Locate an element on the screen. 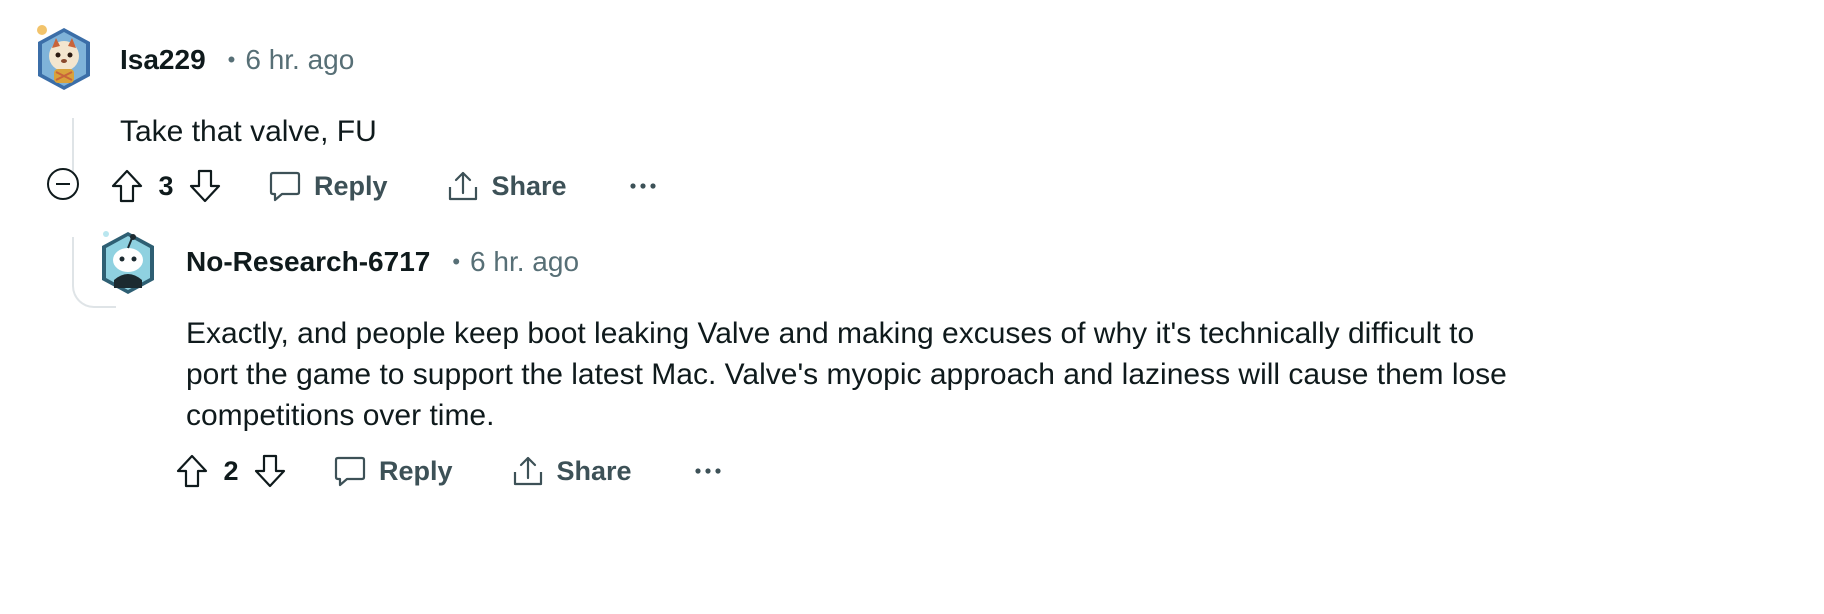 Image resolution: width=1824 pixels, height=614 pixels. username: Isa229 is located at coordinates (163, 60).